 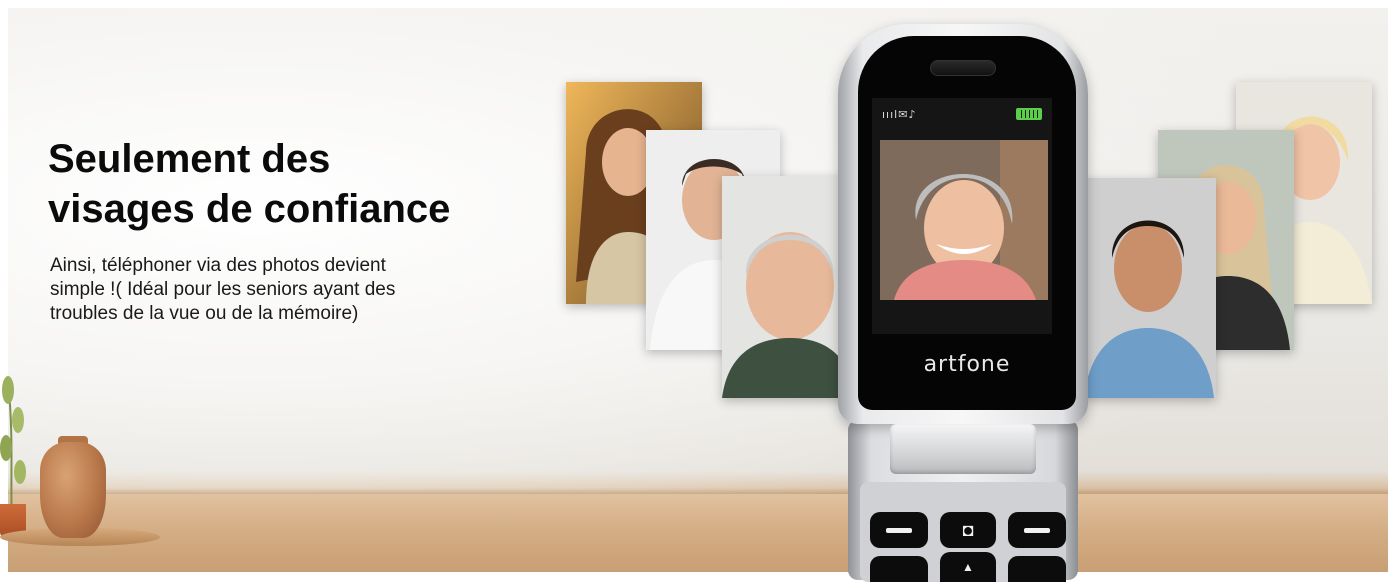 What do you see at coordinates (963, 449) in the screenshot?
I see `phone-hinge` at bounding box center [963, 449].